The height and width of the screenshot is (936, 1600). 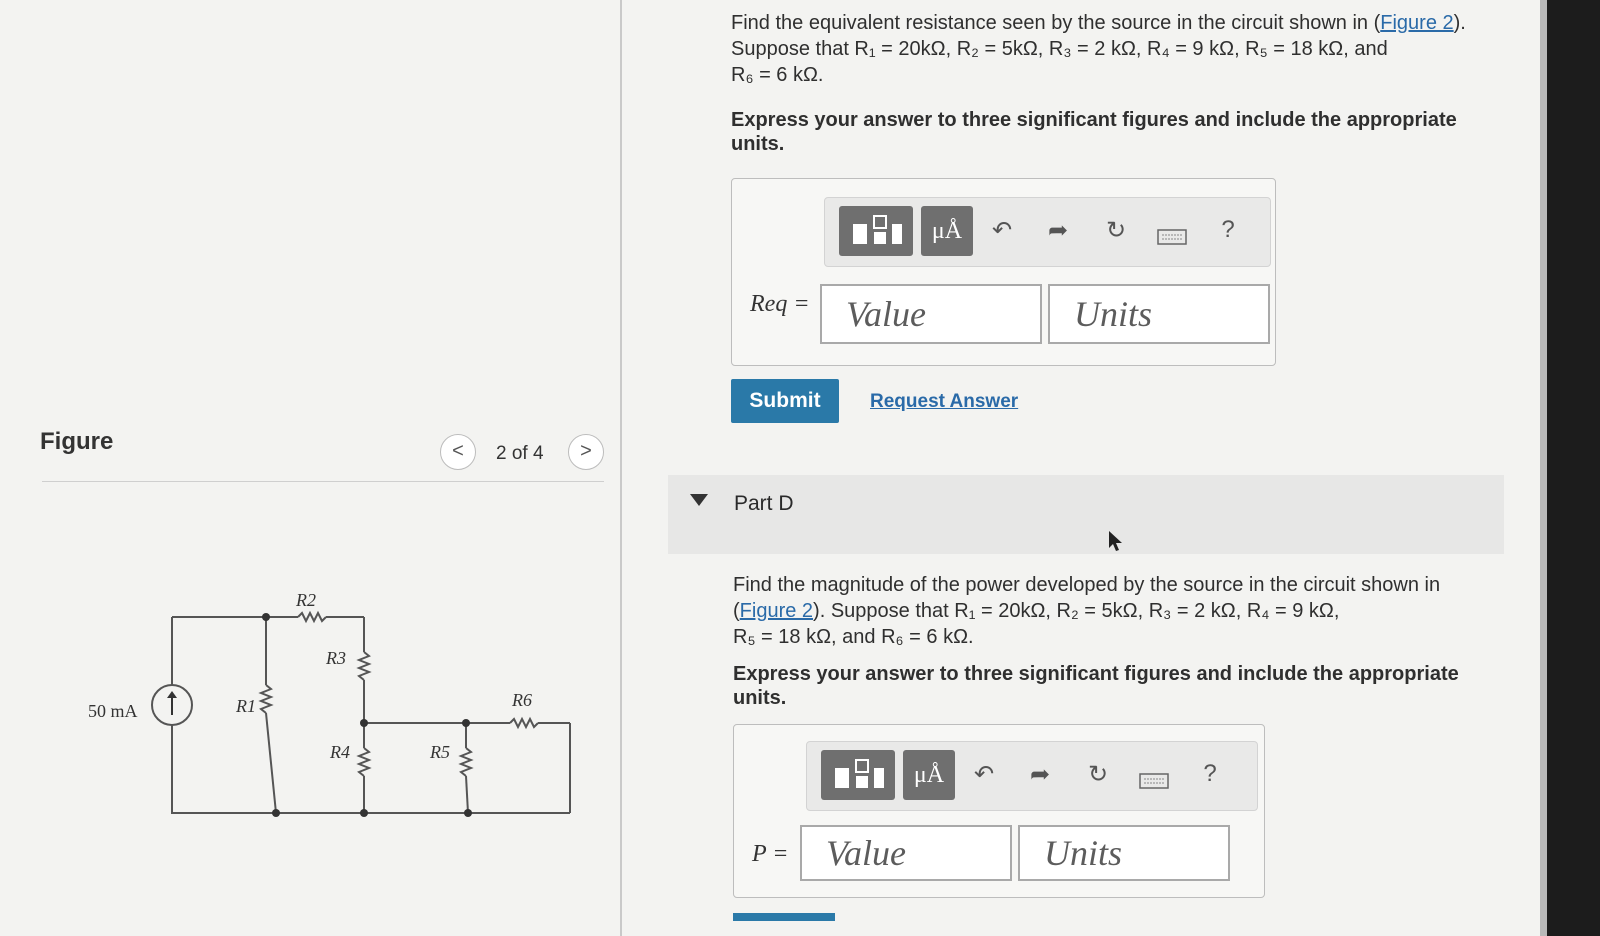 What do you see at coordinates (785, 401) in the screenshot?
I see `submit-button: Submit` at bounding box center [785, 401].